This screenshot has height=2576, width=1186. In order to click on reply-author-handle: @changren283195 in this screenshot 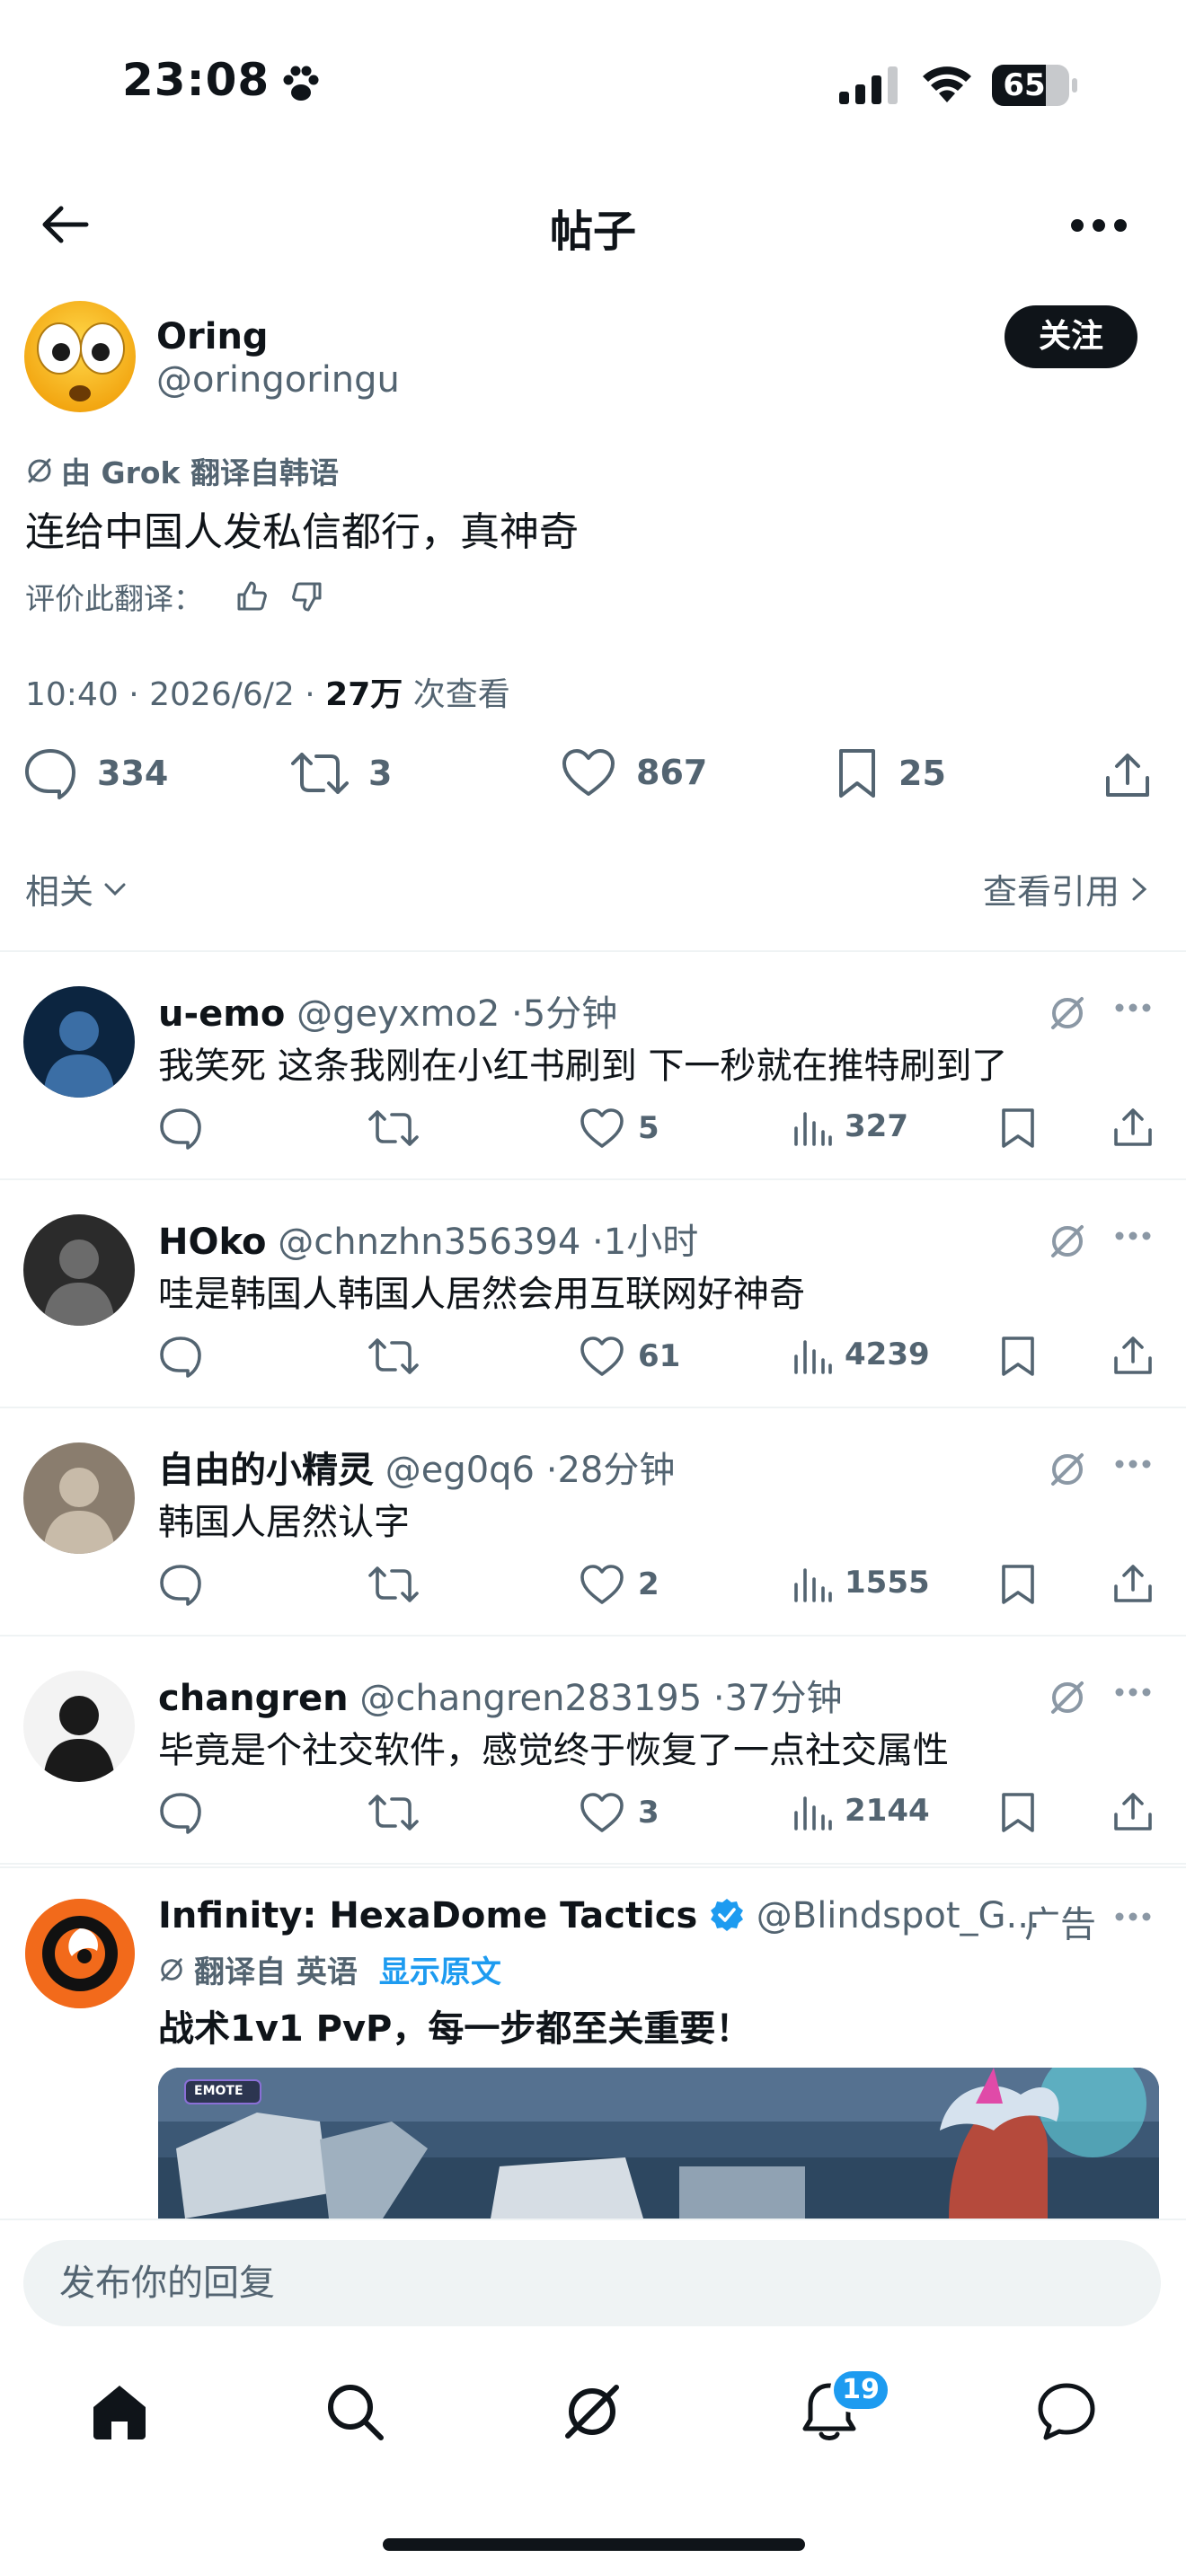, I will do `click(530, 1698)`.